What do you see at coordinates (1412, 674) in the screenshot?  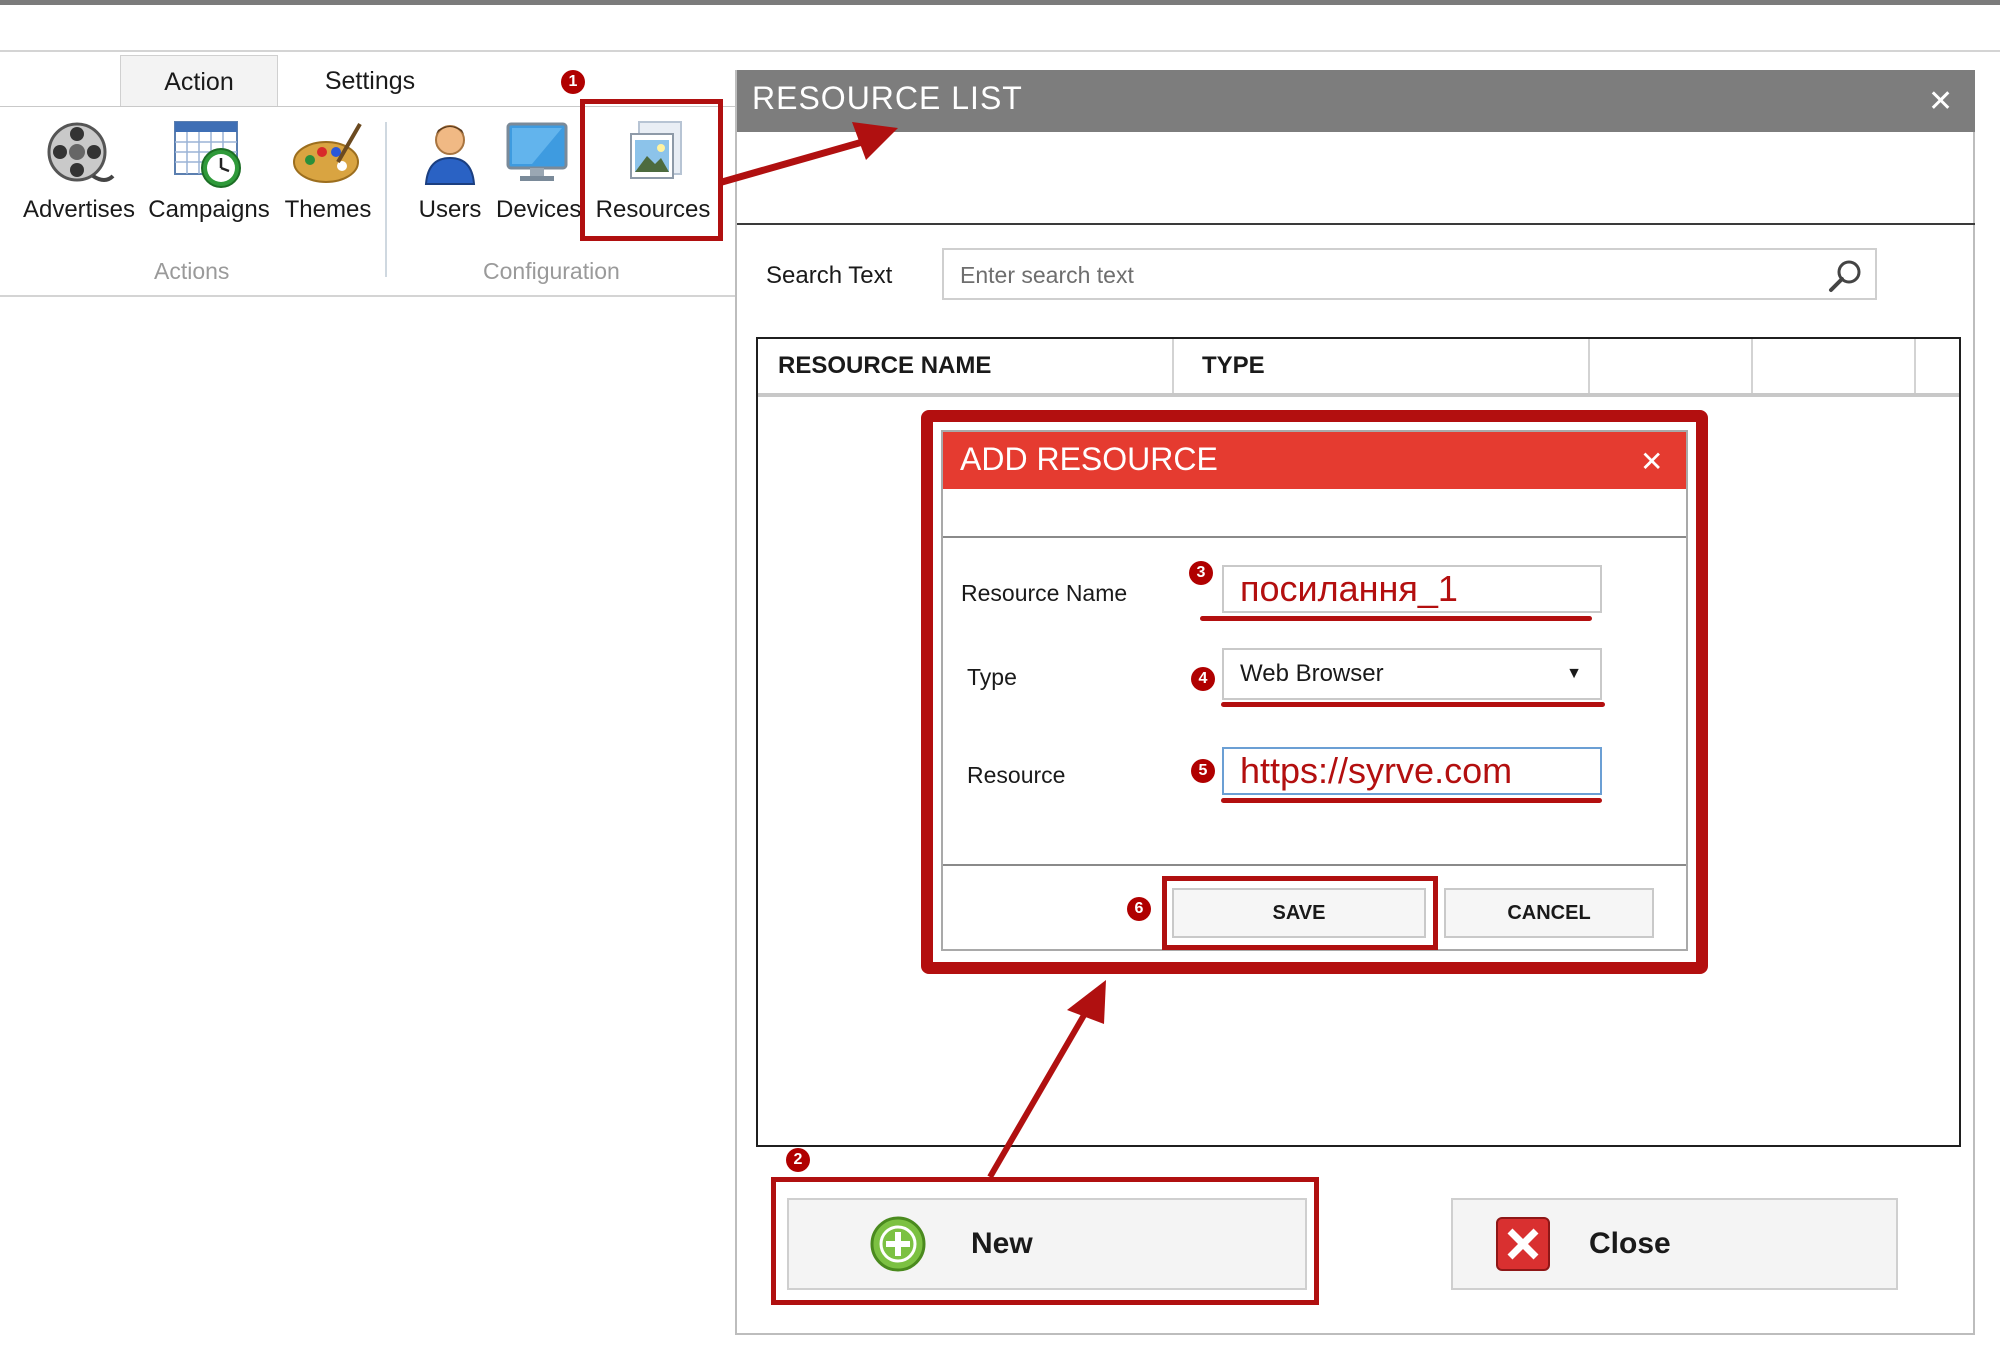 I see `type-select: Web Browser ▼` at bounding box center [1412, 674].